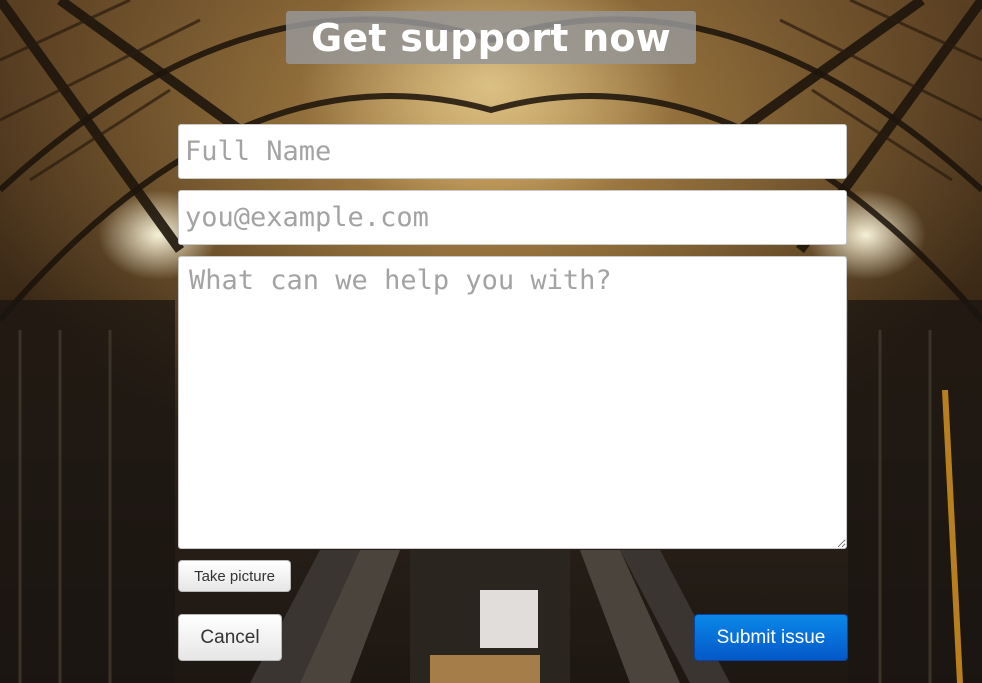 The height and width of the screenshot is (683, 982). What do you see at coordinates (234, 576) in the screenshot?
I see `take-picture-button: Take picture` at bounding box center [234, 576].